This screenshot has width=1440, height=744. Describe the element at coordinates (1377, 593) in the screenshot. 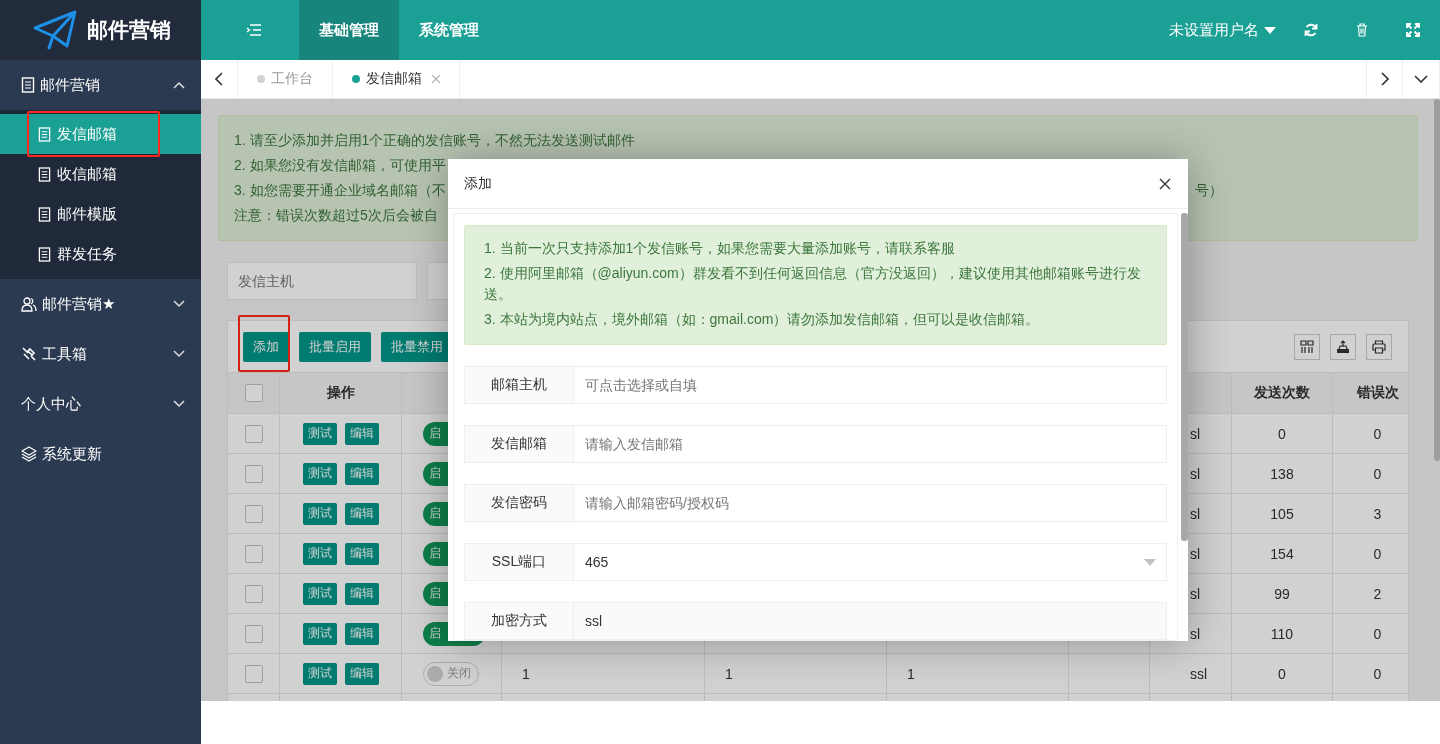

I see `table-cell: 2` at that location.